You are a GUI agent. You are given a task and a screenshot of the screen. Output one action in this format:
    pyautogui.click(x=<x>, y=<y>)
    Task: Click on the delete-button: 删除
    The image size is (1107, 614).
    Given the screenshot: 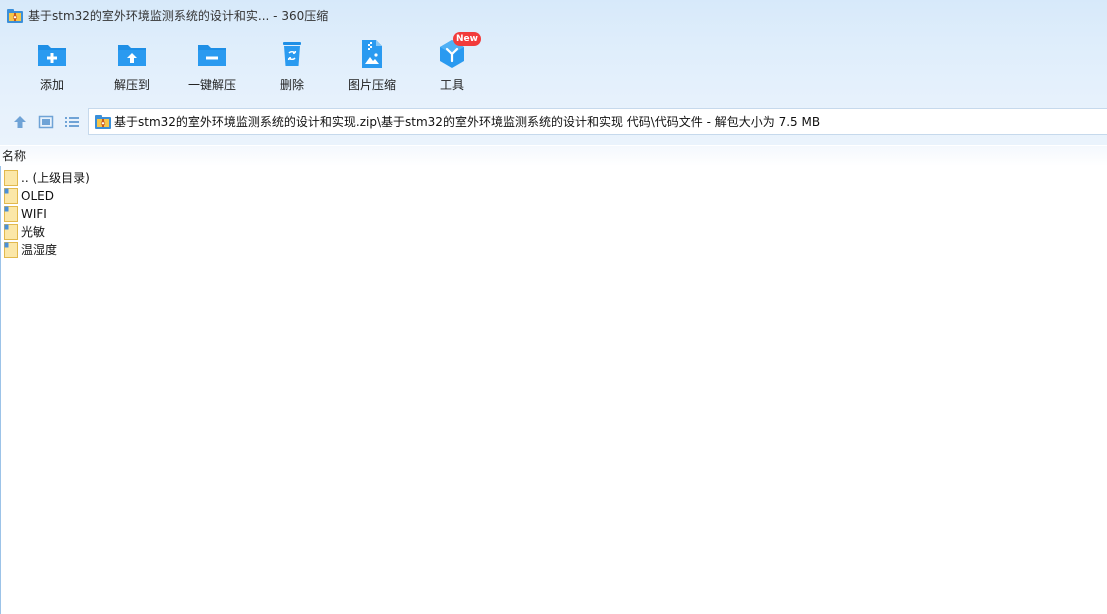 What is the action you would take?
    pyautogui.click(x=292, y=67)
    